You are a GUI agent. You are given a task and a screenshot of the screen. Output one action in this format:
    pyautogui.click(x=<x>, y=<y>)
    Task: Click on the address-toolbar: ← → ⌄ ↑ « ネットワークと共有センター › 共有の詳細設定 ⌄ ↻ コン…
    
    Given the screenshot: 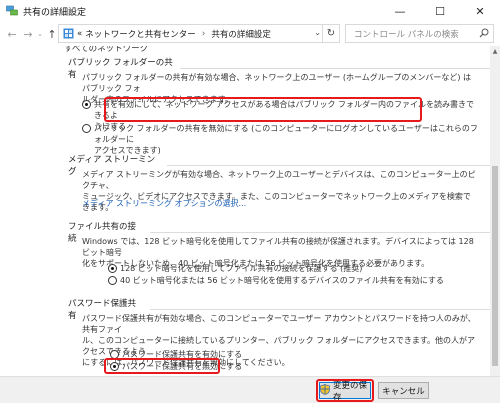 What is the action you would take?
    pyautogui.click(x=250, y=34)
    